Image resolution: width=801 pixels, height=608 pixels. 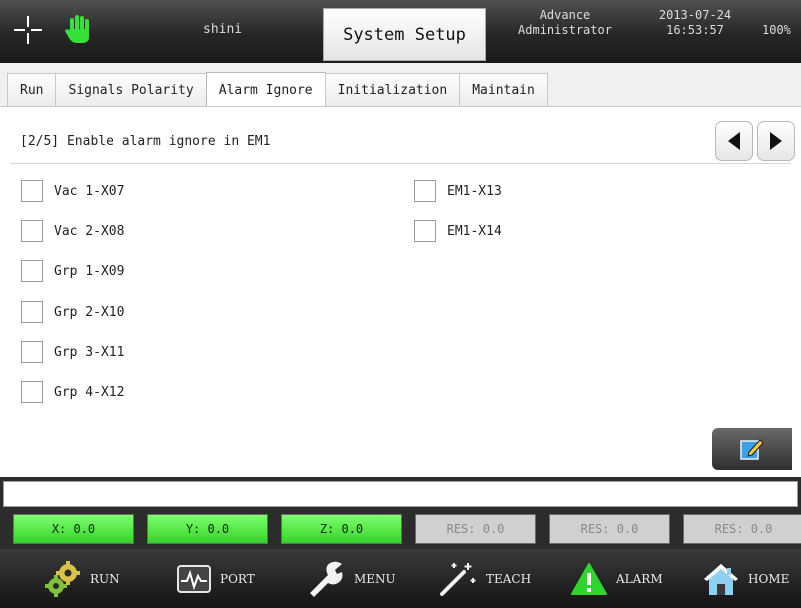 What do you see at coordinates (375, 578) in the screenshot?
I see `nav-label: MENU` at bounding box center [375, 578].